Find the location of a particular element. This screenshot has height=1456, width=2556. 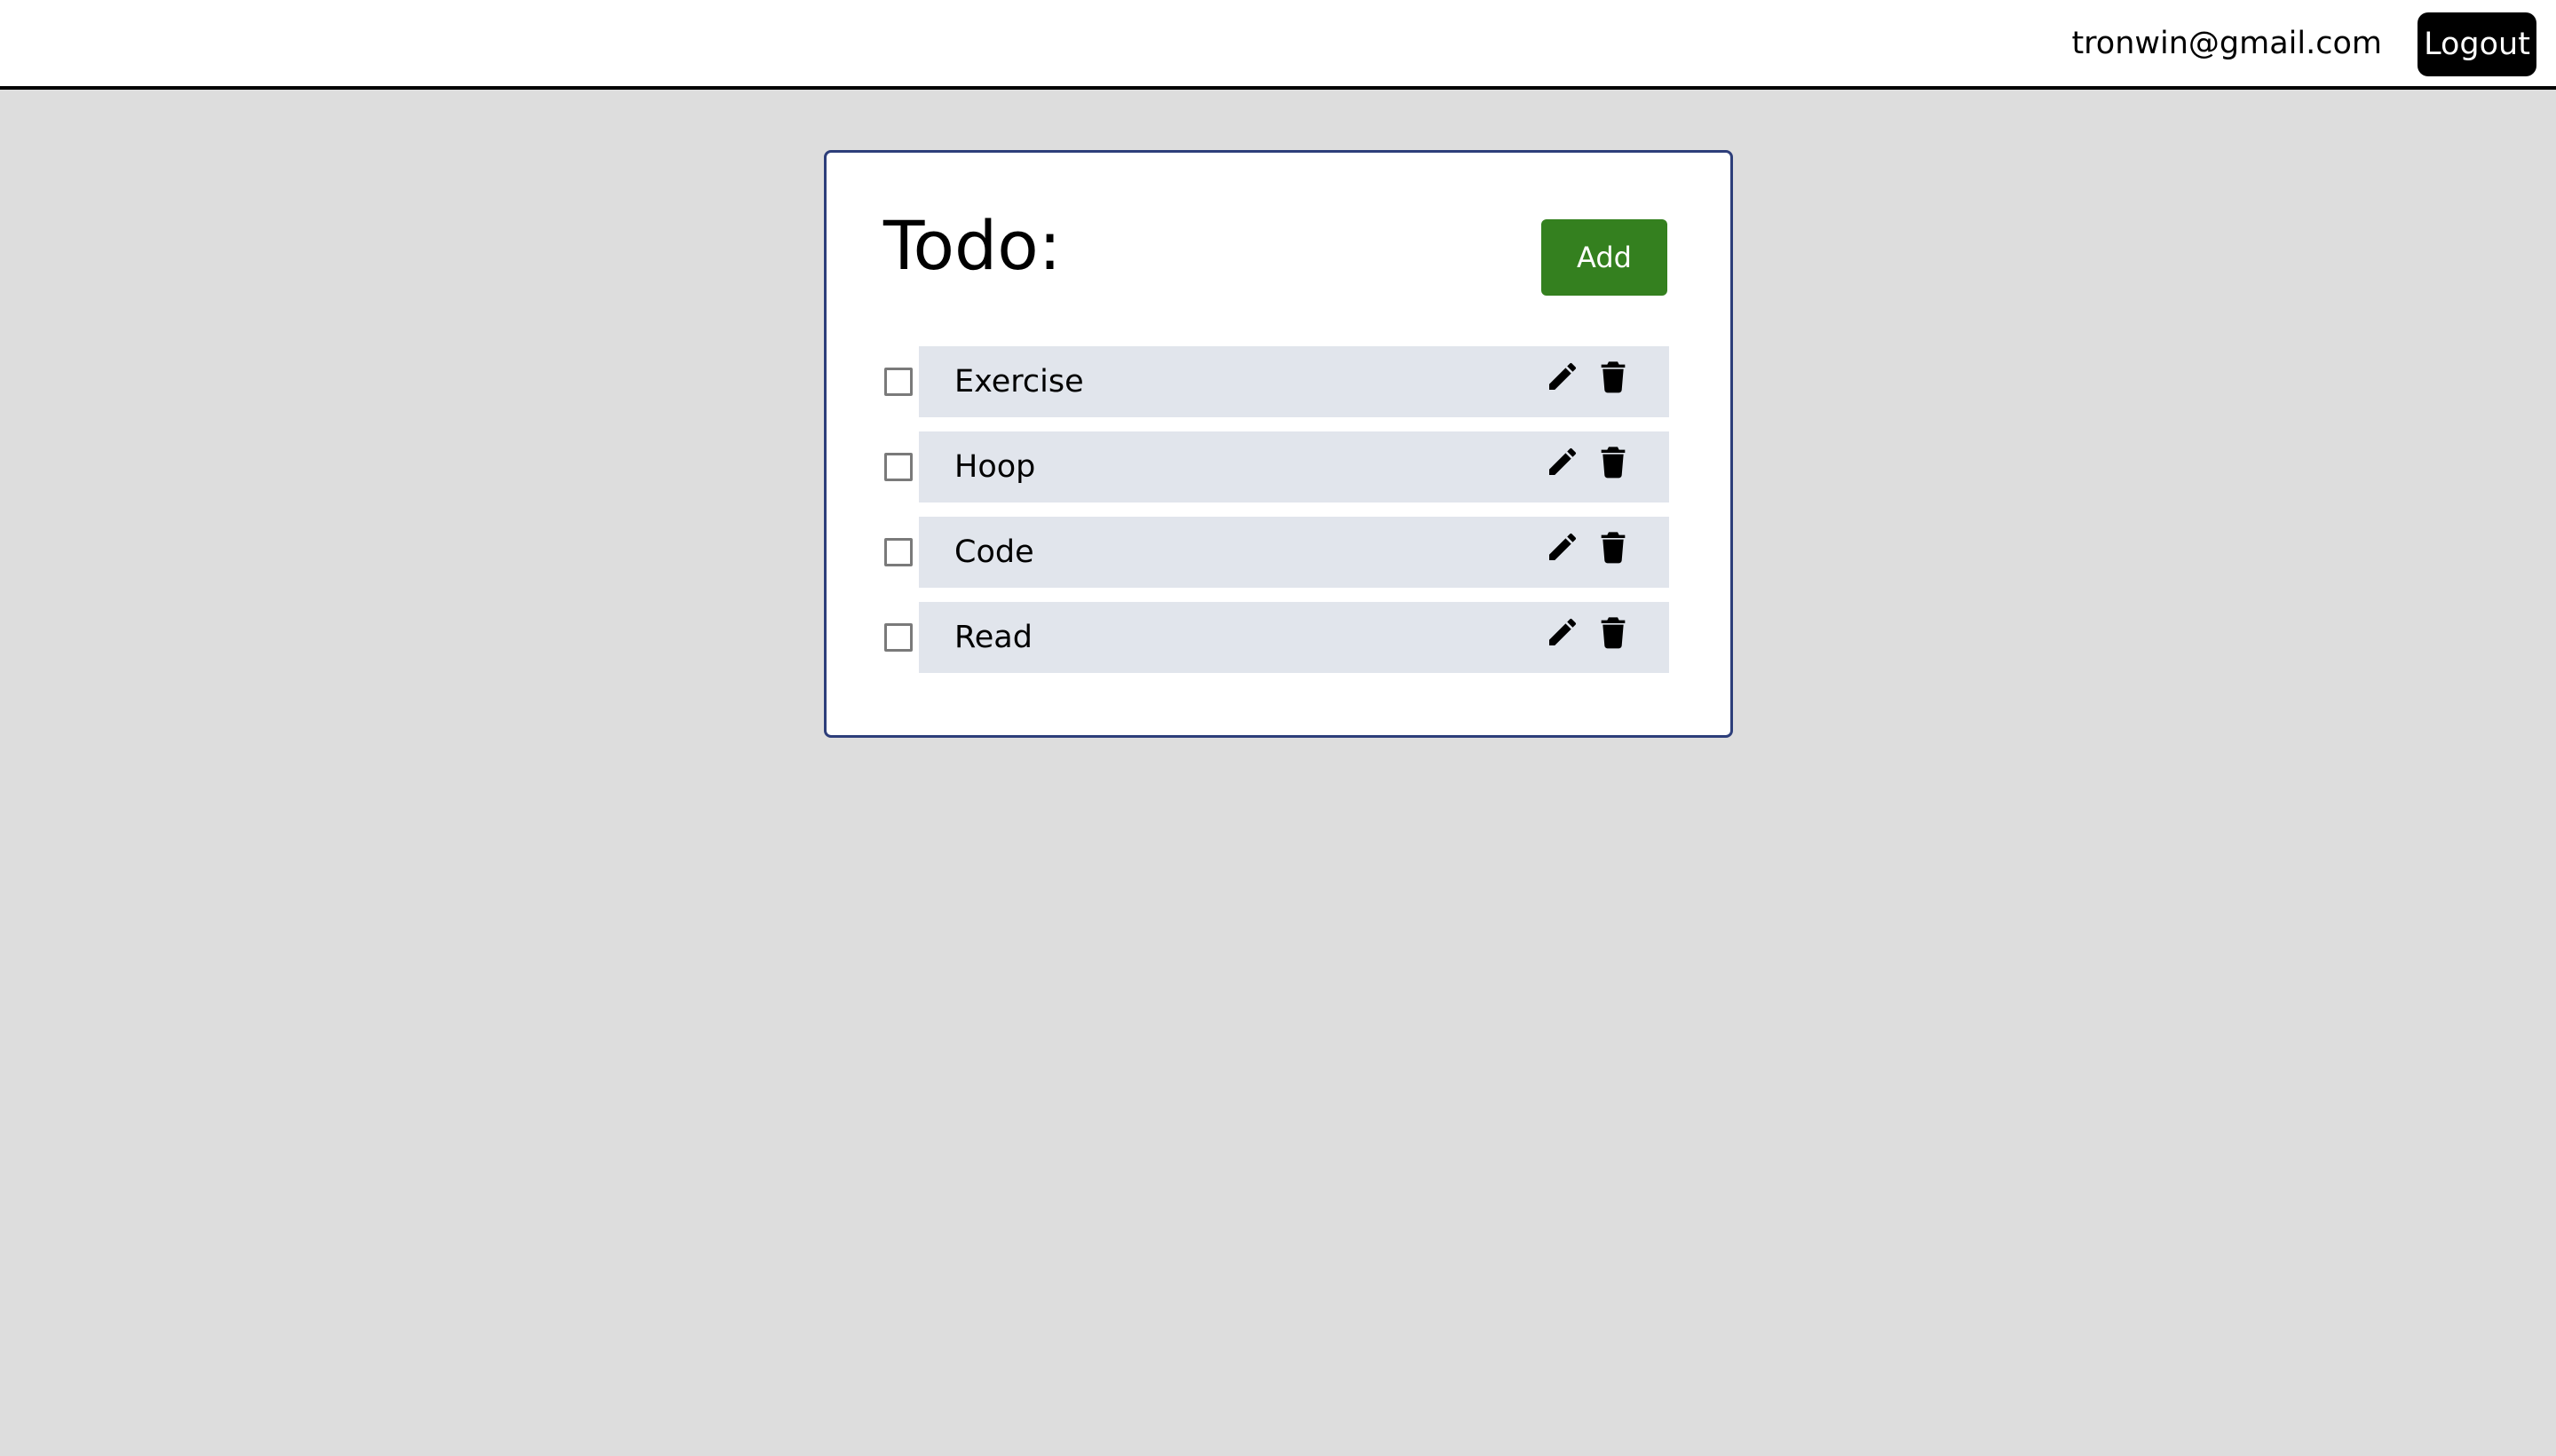

todo-card: Todo: Add Exercise Hoop Code Read is located at coordinates (1278, 444).